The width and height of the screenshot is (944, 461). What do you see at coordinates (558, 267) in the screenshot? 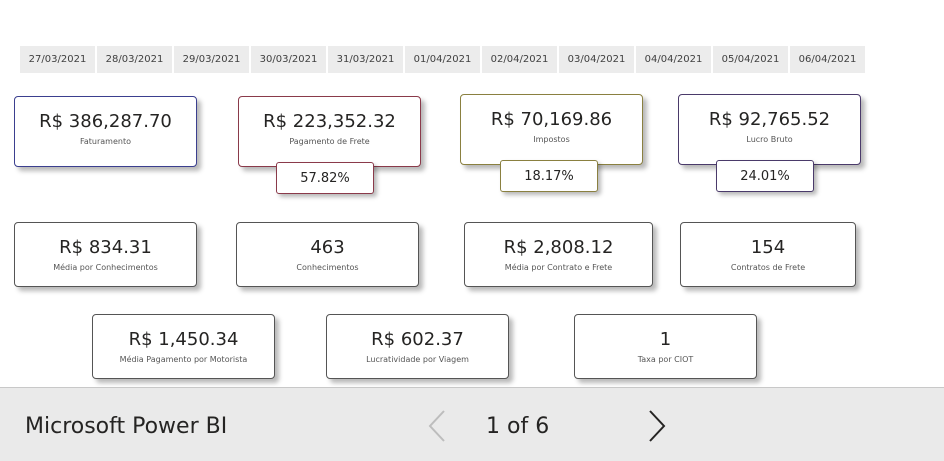
I see `kpi-label: Média por Contrato e Frete` at bounding box center [558, 267].